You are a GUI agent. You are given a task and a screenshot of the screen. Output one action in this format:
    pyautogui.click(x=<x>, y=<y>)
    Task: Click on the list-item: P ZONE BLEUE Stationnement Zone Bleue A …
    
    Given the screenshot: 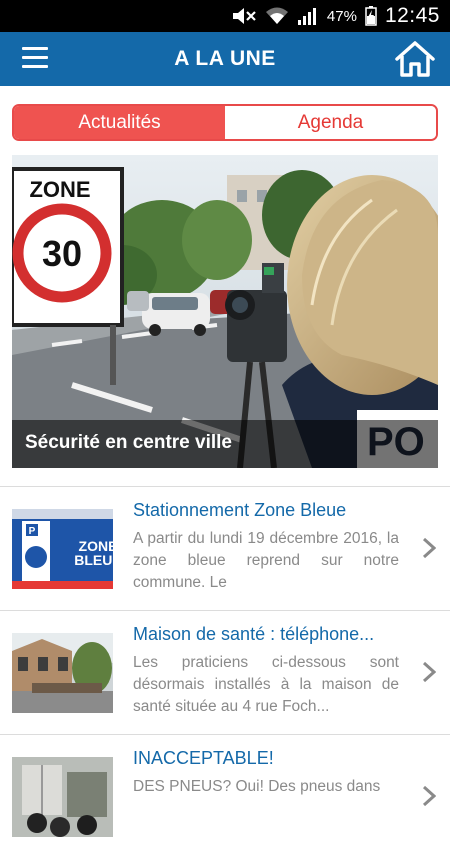 What is the action you would take?
    pyautogui.click(x=225, y=548)
    